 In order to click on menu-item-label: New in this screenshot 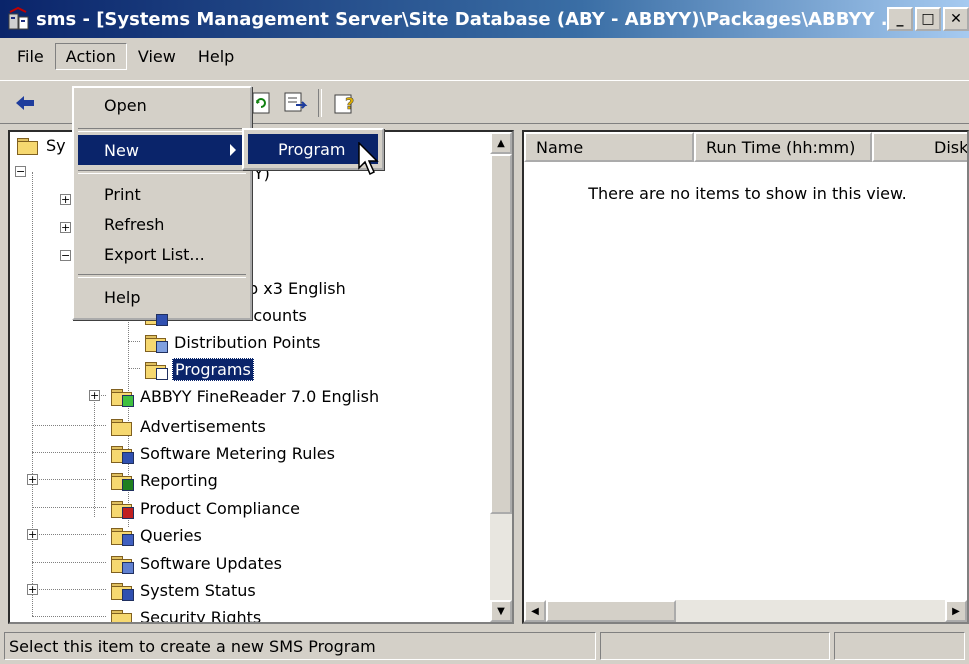, I will do `click(121, 150)`.